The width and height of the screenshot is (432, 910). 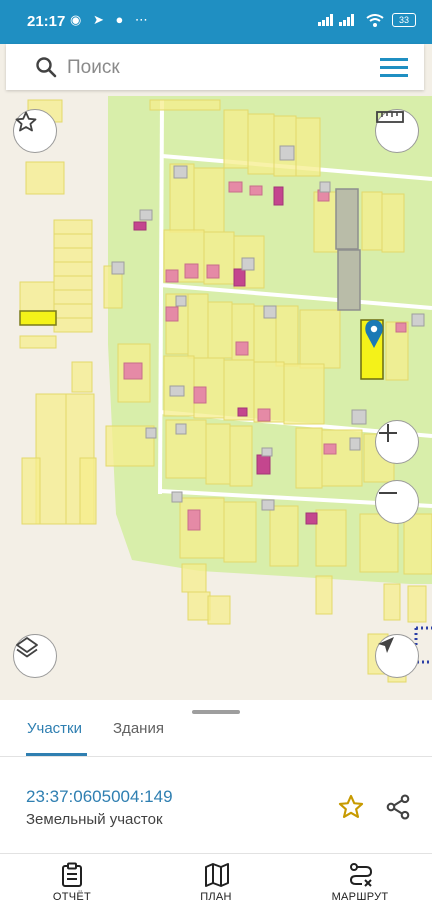 I want to click on my-location-button, so click(x=397, y=656).